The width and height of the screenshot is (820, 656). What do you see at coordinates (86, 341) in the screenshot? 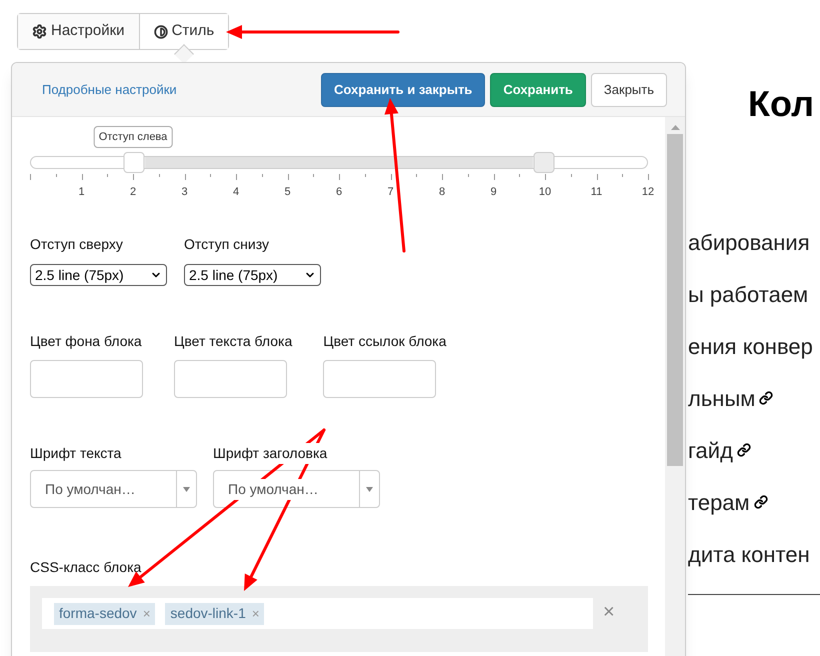
I see `field-label: Цвет фона блока` at bounding box center [86, 341].